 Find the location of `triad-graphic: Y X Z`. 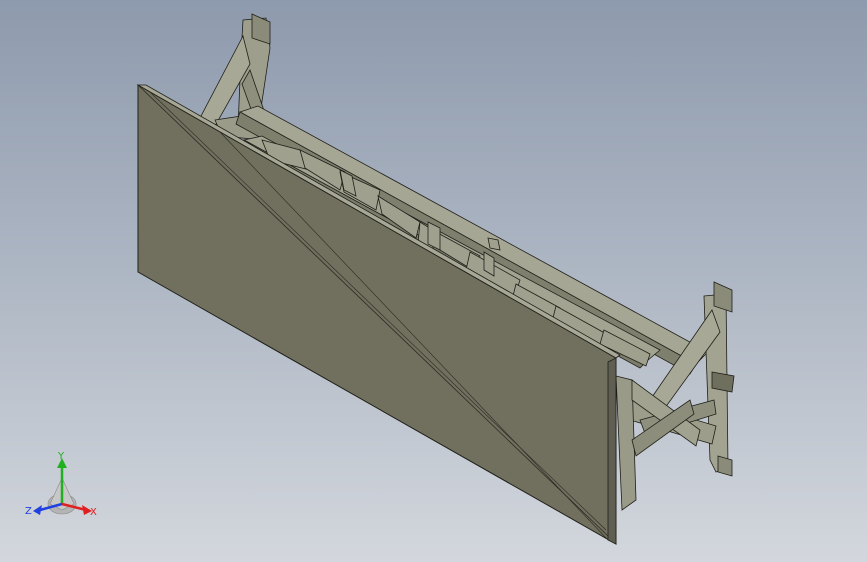

triad-graphic: Y X Z is located at coordinates (61, 484).